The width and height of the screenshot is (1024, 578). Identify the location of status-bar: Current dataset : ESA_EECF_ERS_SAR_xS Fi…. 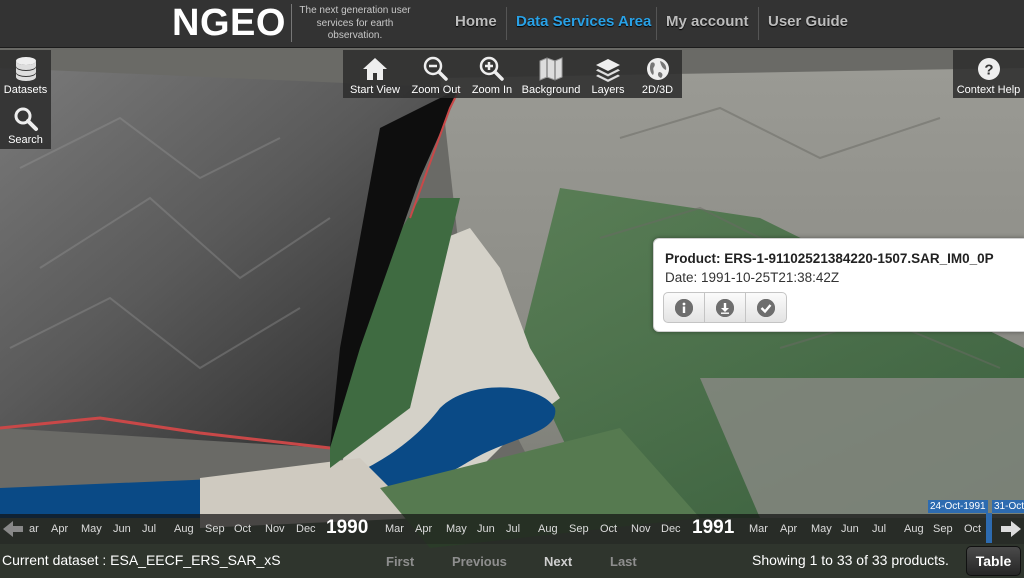
(512, 561).